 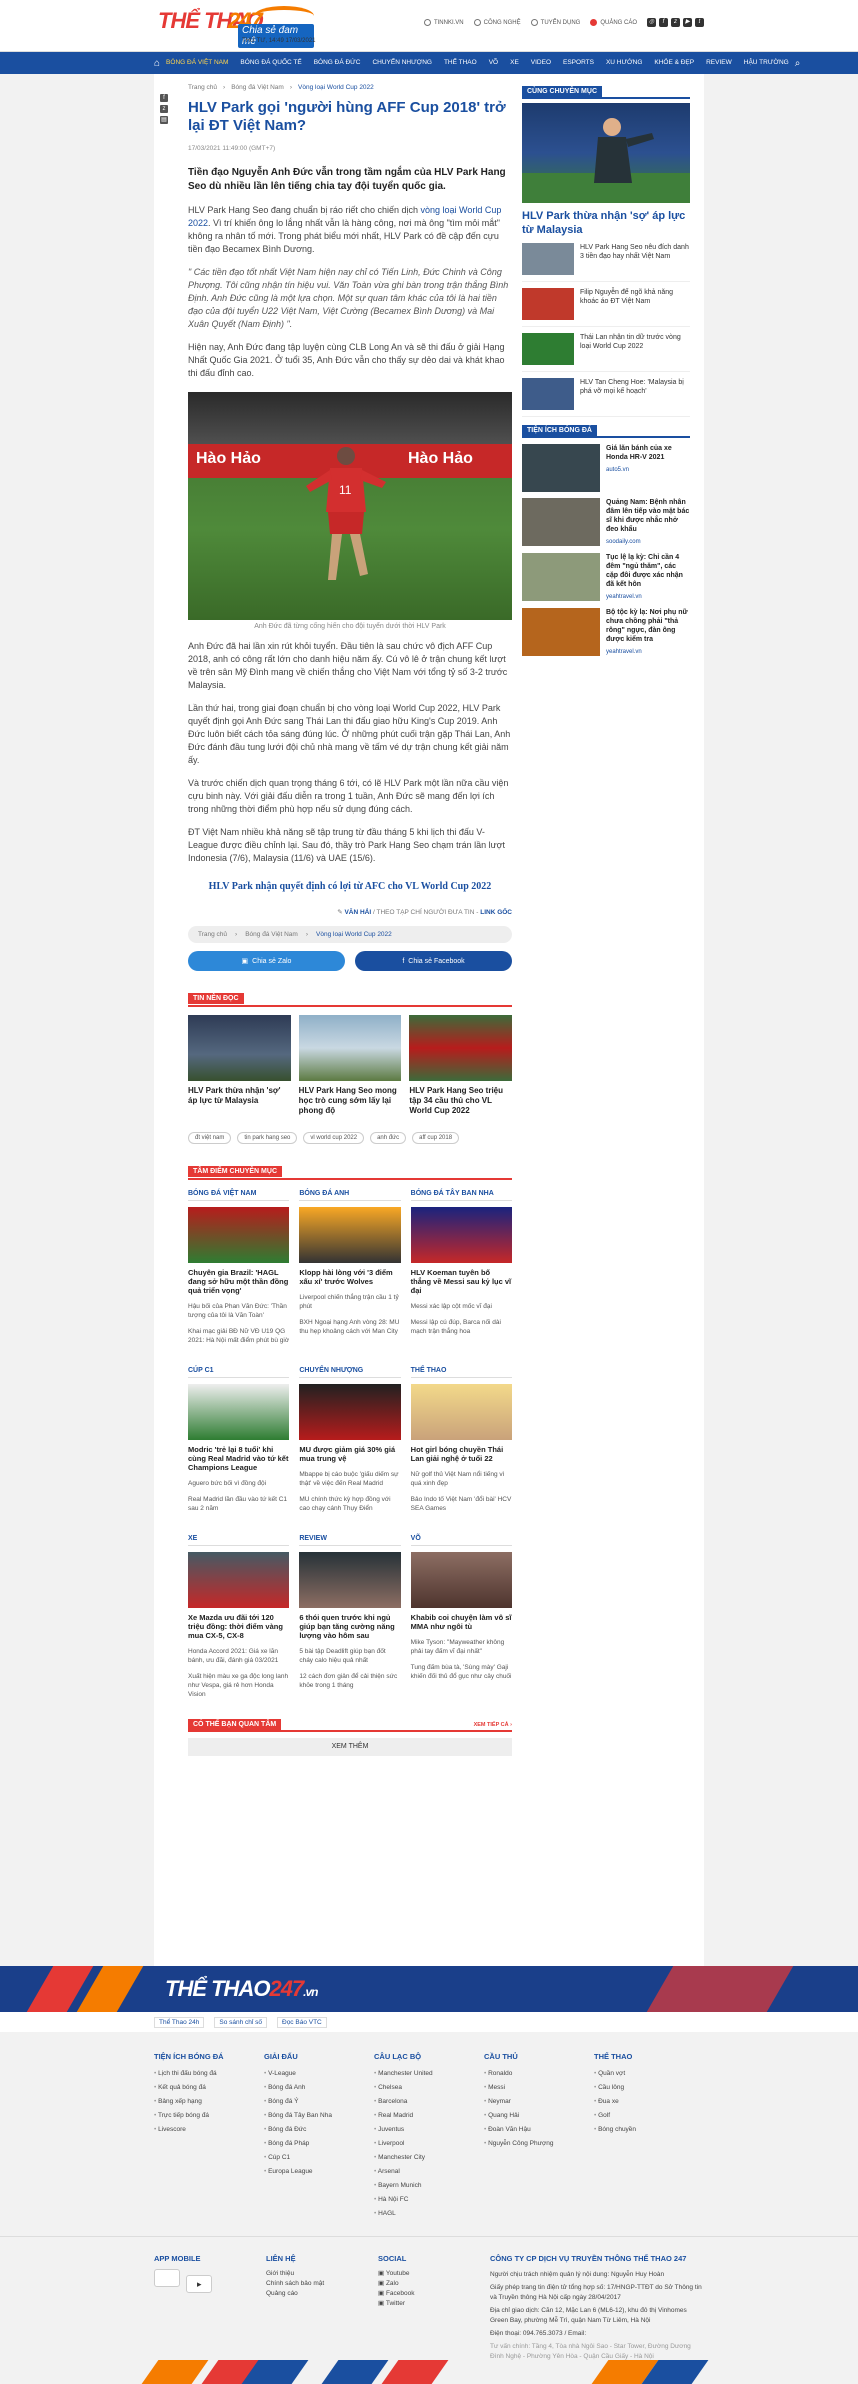 What do you see at coordinates (322, 2284) in the screenshot?
I see `contact-link: Chính sách bảo mật` at bounding box center [322, 2284].